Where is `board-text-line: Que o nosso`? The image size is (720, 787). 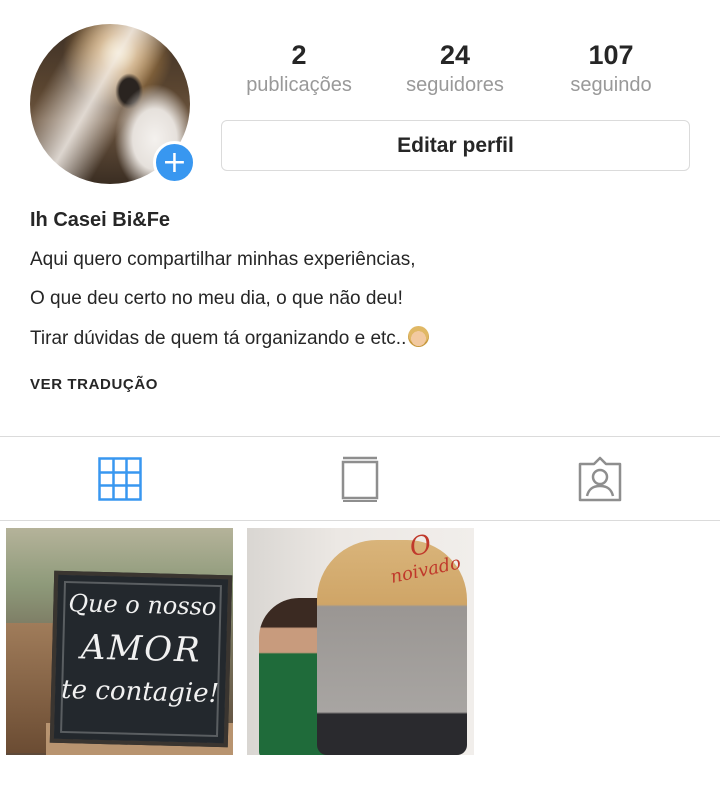 board-text-line: Que o nosso is located at coordinates (142, 605).